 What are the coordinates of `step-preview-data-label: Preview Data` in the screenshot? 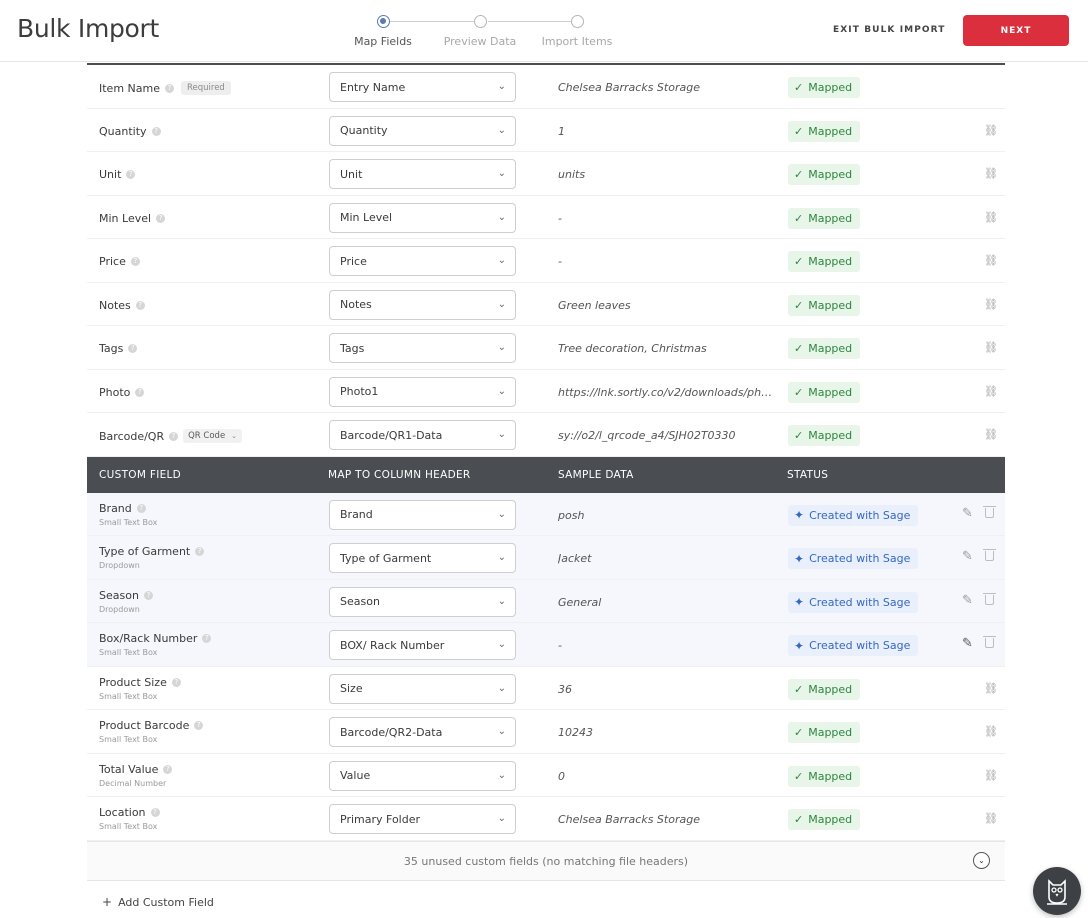 It's located at (480, 41).